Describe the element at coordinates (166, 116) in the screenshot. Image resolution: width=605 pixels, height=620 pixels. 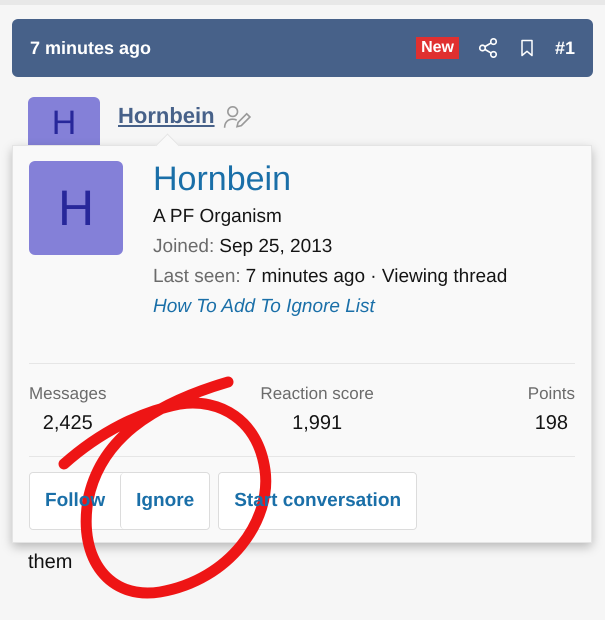
I see `username-link: Hornbein` at that location.